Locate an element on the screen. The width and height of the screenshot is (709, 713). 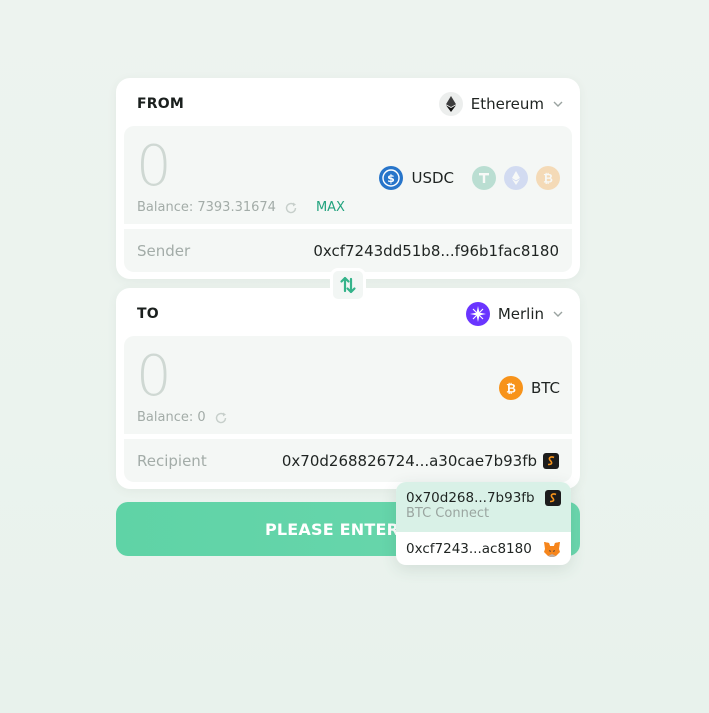
sender-row: Sender 0xcf7243dd51b8...f96b1fac8180 is located at coordinates (348, 250).